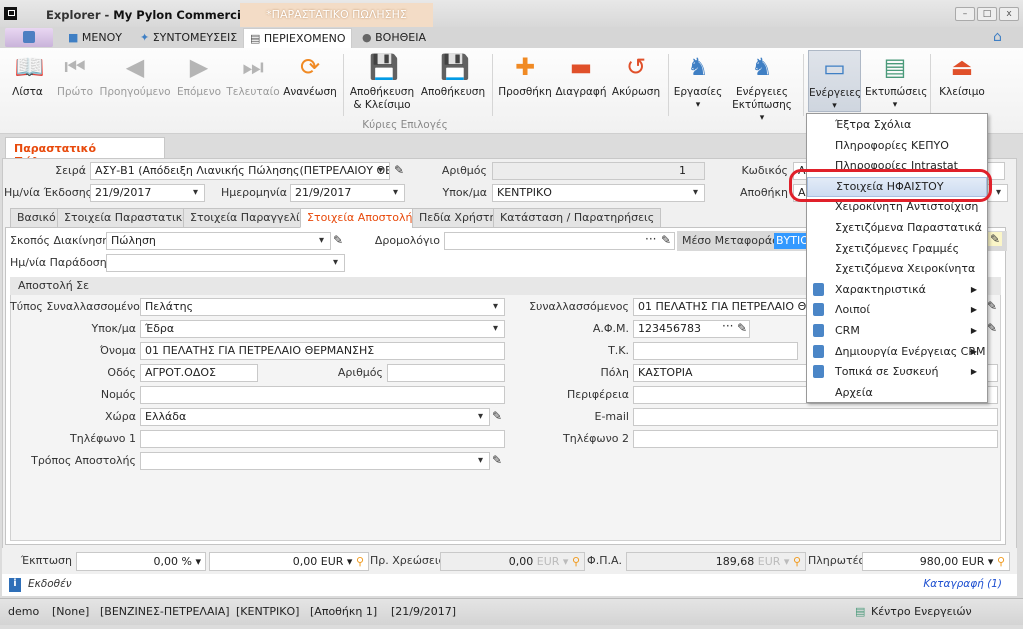  What do you see at coordinates (446, 373) in the screenshot?
I see `street-number-field` at bounding box center [446, 373].